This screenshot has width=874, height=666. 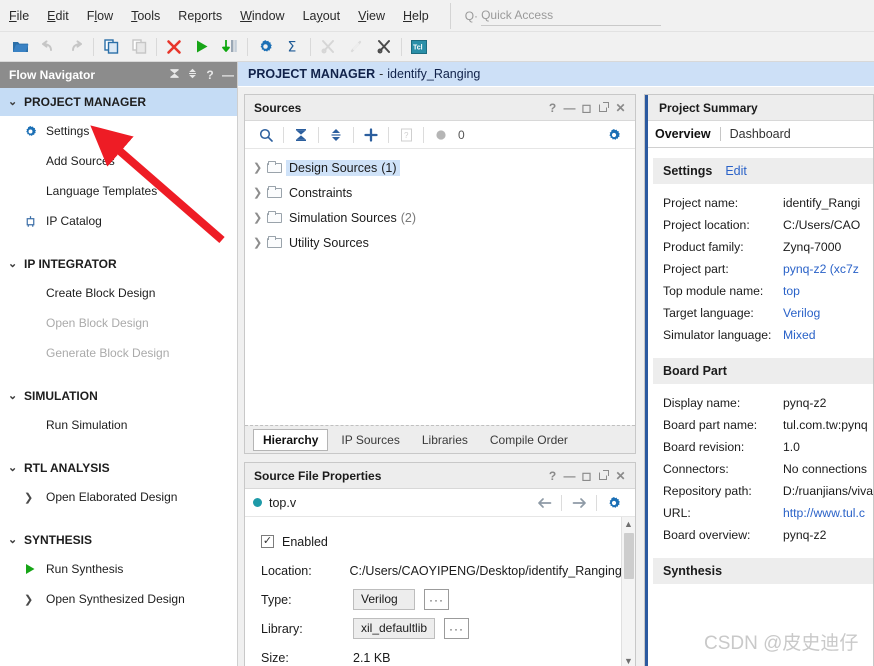 I want to click on open-project-icon, so click(x=20, y=47).